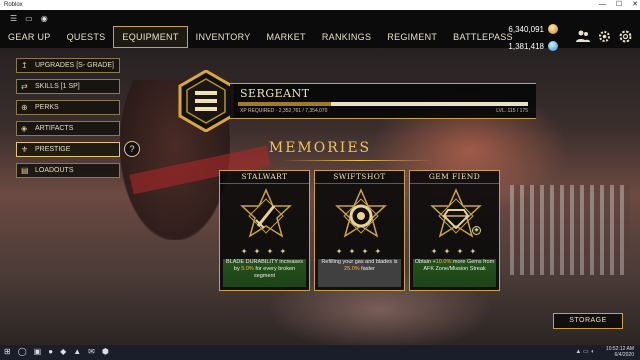 This screenshot has height=360, width=640. Describe the element at coordinates (22, 351) in the screenshot. I see `search-icon: ◯` at that location.